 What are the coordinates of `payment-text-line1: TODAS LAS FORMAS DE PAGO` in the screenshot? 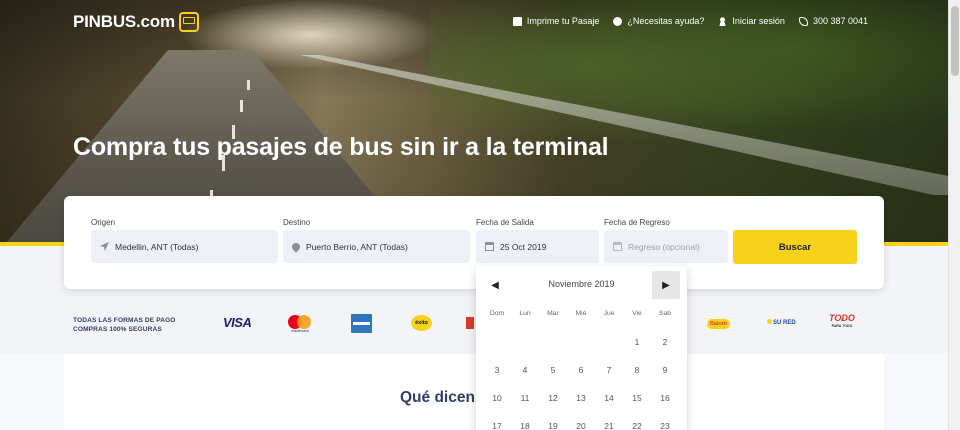 It's located at (124, 320).